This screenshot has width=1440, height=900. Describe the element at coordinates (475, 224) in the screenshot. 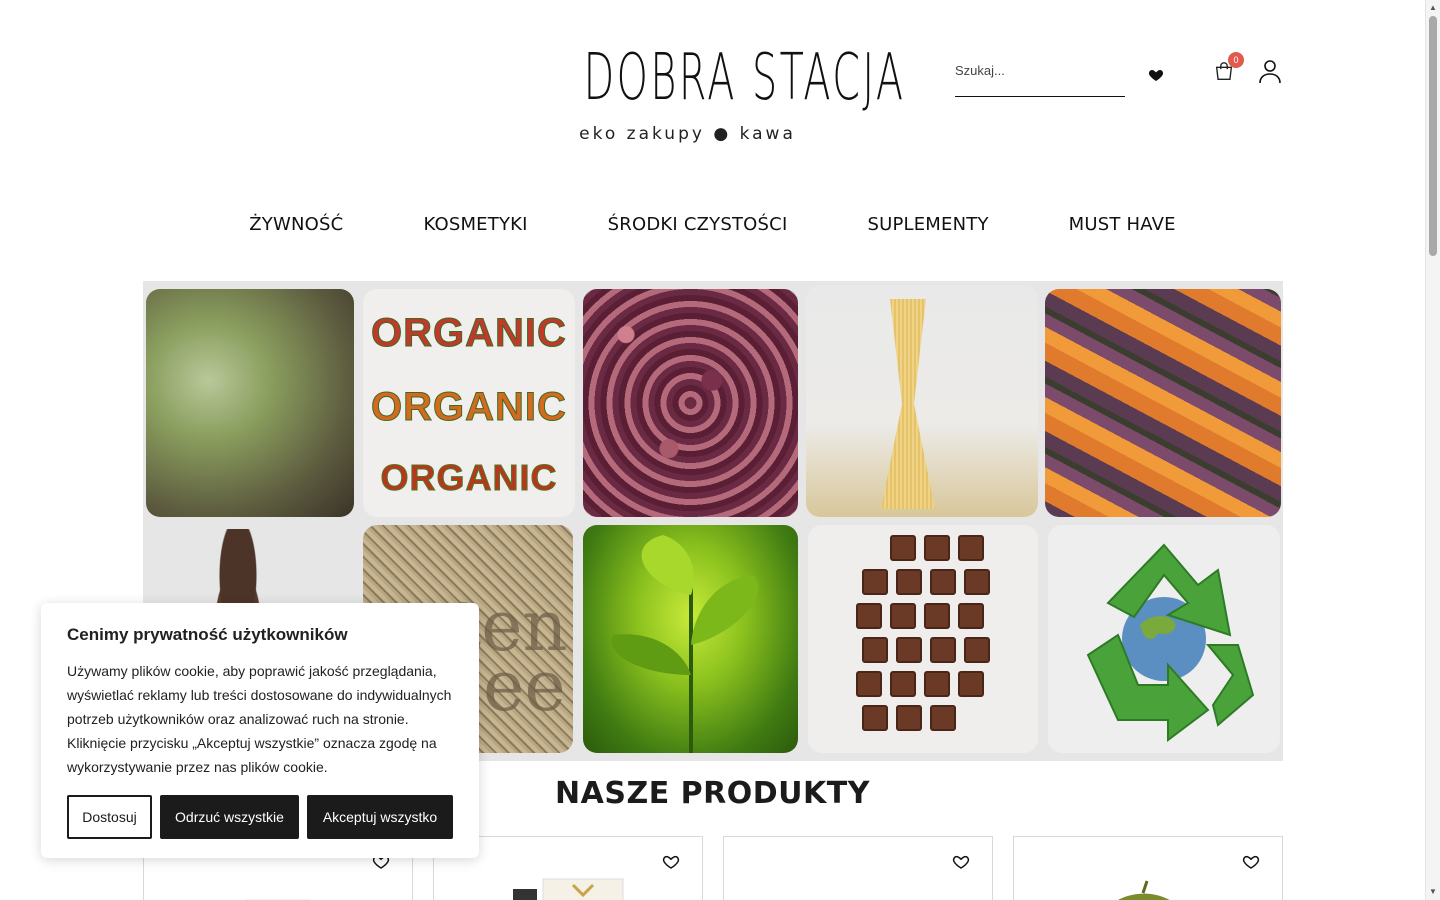

I see `nav-item-kosmetyki: KOSMETYKI` at that location.